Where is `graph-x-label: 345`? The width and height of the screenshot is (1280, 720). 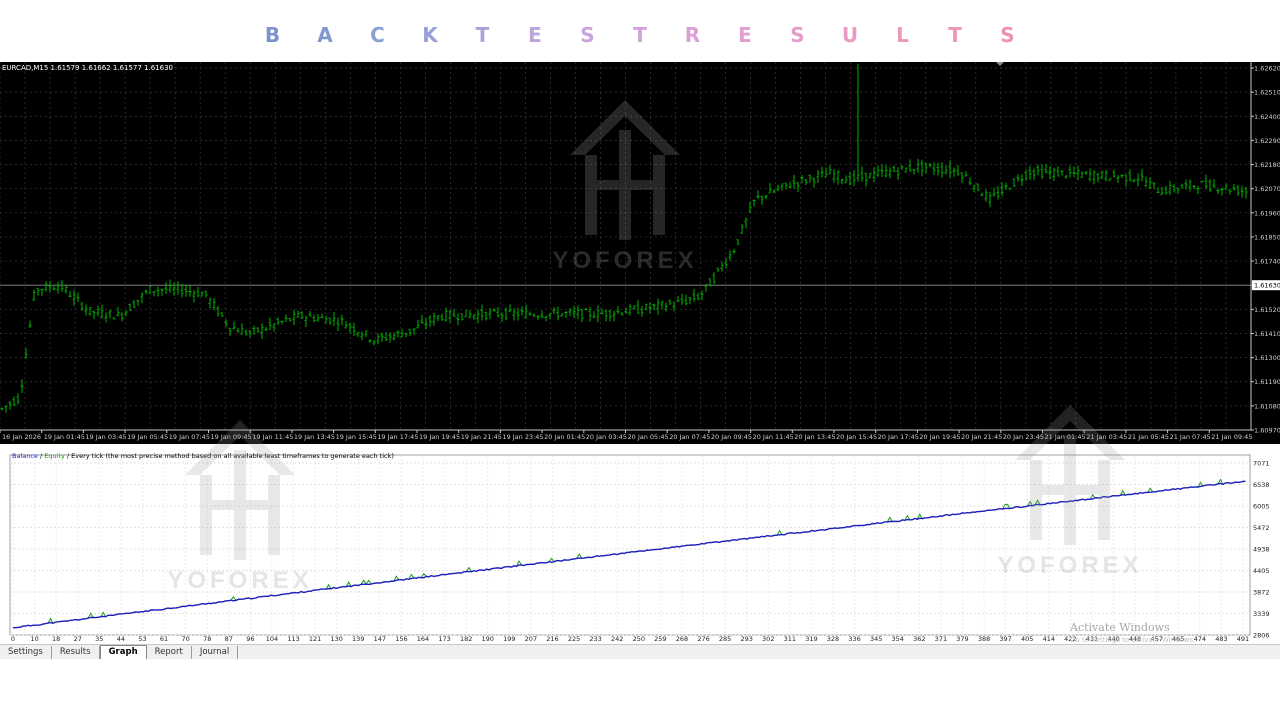
graph-x-label: 345 is located at coordinates (876, 639).